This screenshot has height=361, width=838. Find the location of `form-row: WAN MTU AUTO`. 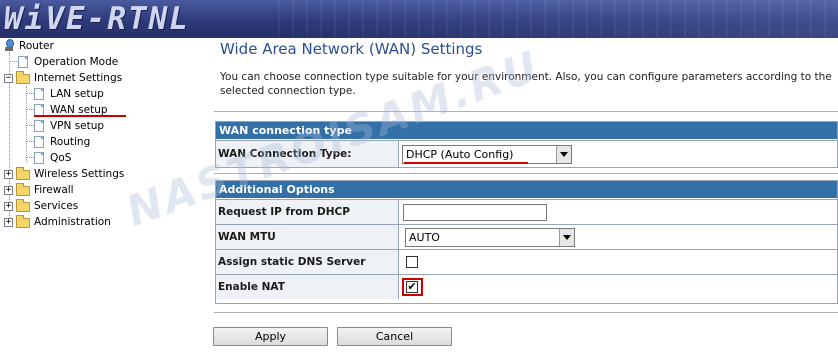

form-row: WAN MTU AUTO is located at coordinates (526, 236).